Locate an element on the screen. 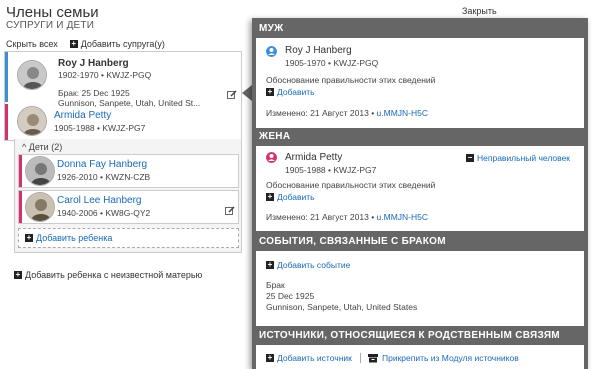  add-child-button: + Добавить ребенка is located at coordinates (128, 238).